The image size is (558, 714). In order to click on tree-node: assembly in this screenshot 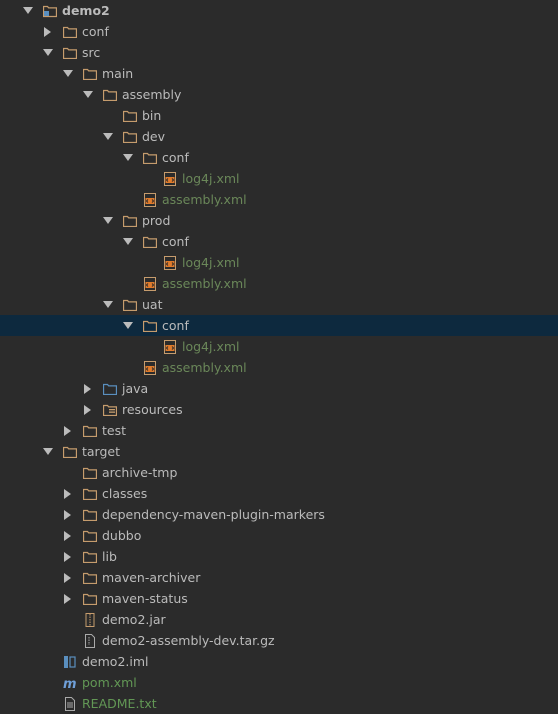, I will do `click(279, 94)`.